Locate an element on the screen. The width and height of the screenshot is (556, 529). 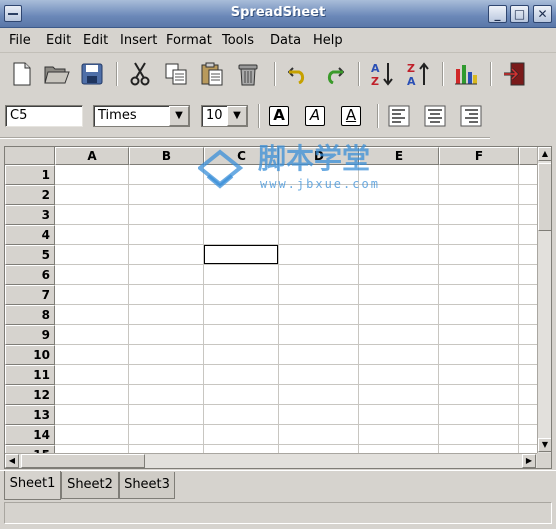
undo-arrow-icon is located at coordinates (298, 74).